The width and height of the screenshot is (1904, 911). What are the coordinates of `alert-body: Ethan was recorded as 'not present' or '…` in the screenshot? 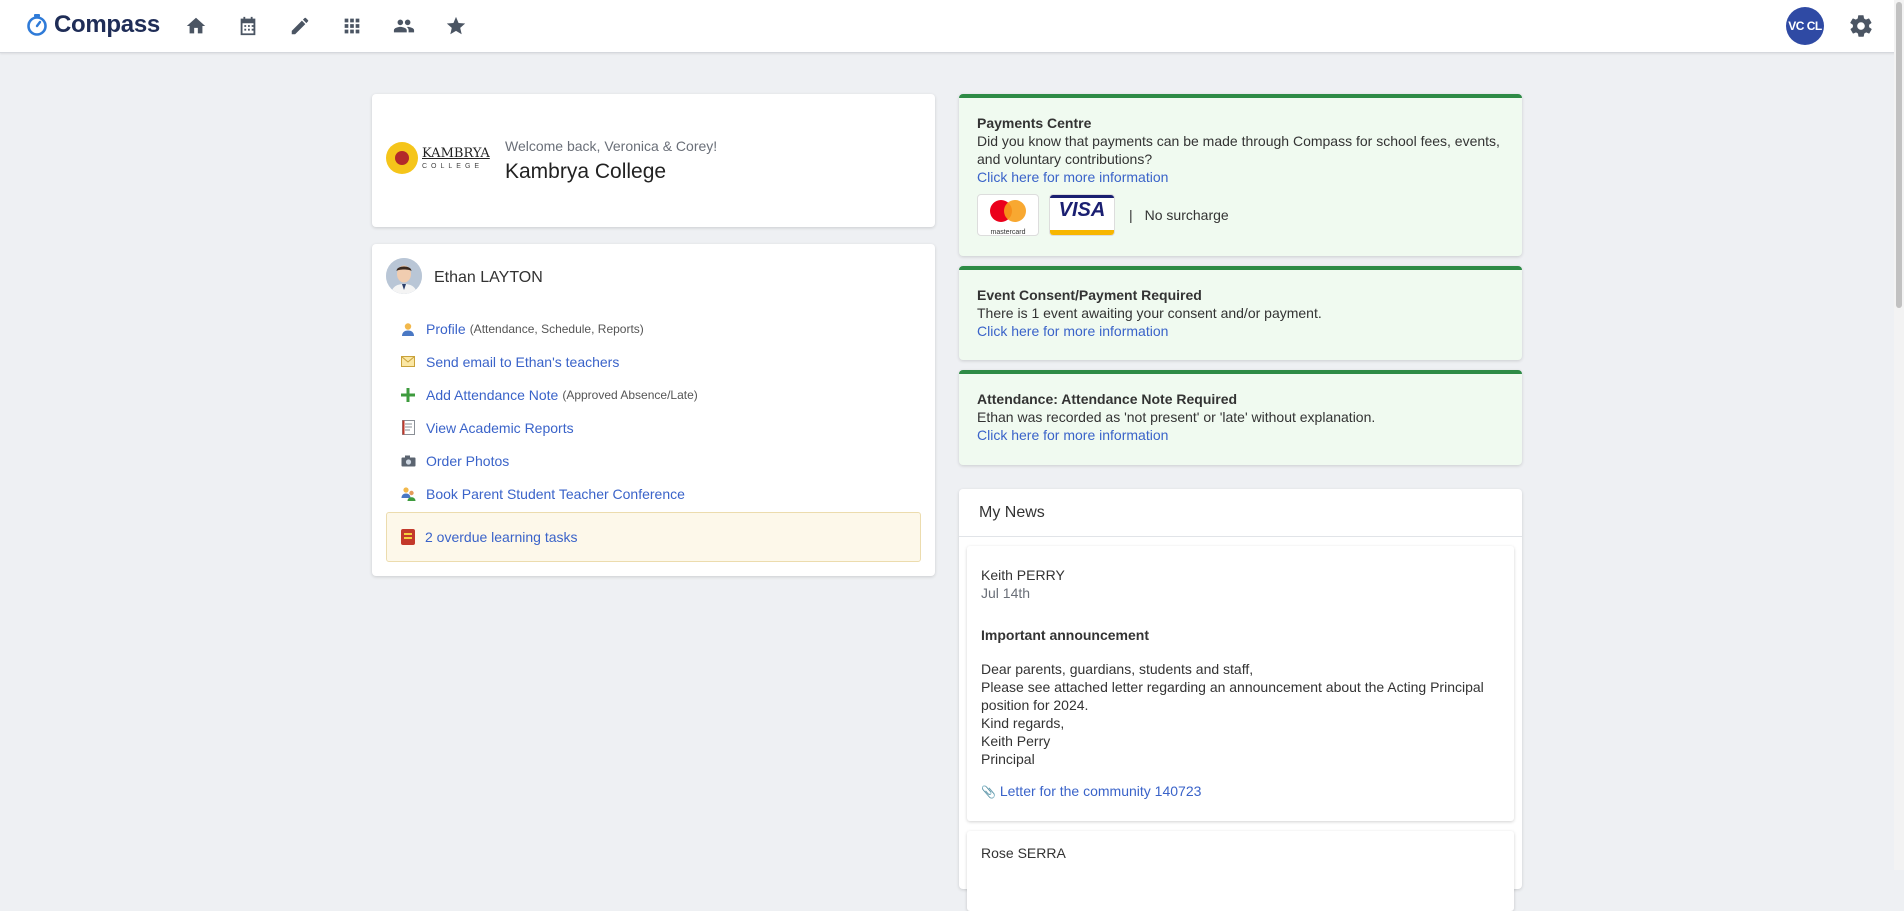 It's located at (1176, 417).